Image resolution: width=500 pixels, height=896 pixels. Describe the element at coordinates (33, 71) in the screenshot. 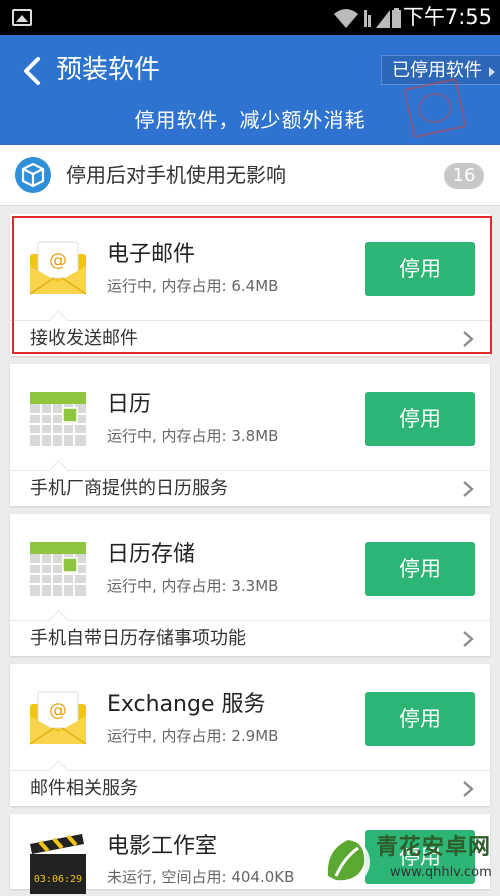

I see `back-arrow-icon` at that location.